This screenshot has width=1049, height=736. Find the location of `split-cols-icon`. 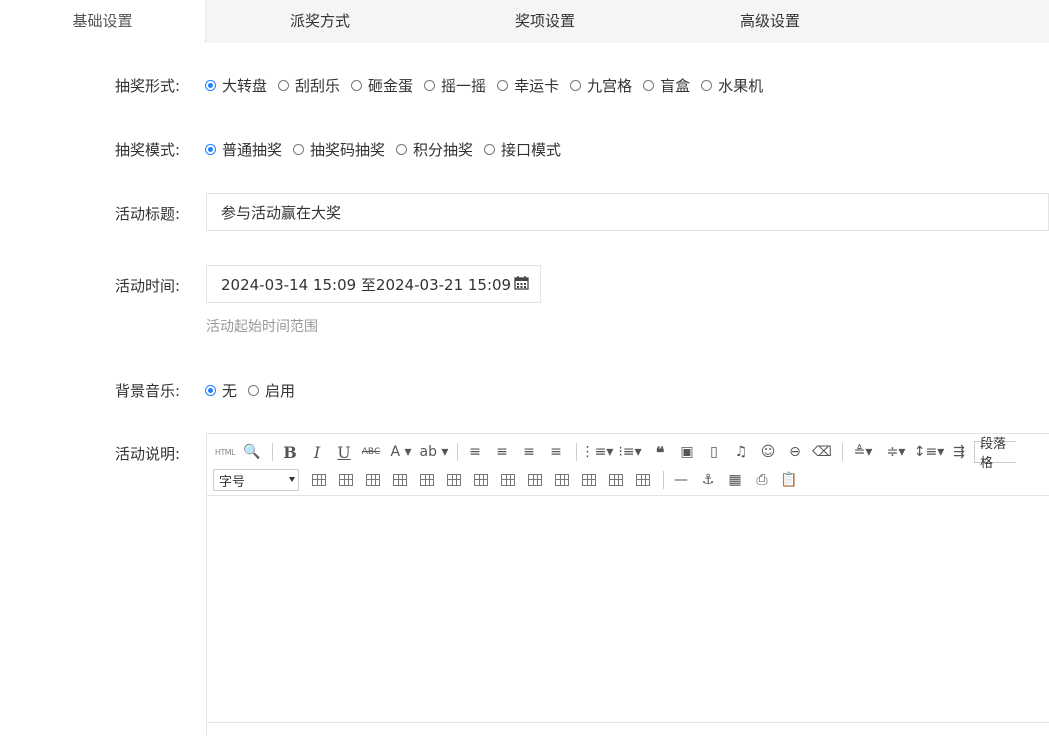

split-cols-icon is located at coordinates (643, 480).